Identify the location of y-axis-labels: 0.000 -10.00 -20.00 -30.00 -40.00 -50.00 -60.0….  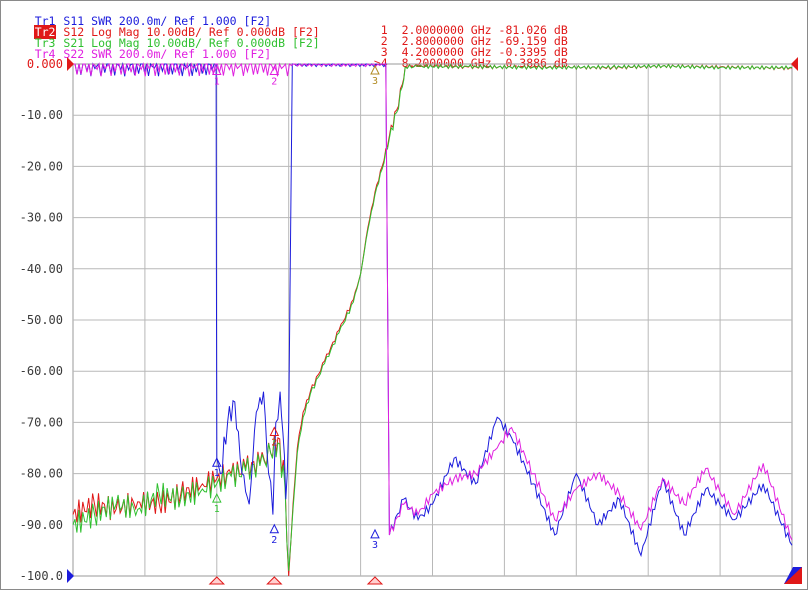
(41, 320).